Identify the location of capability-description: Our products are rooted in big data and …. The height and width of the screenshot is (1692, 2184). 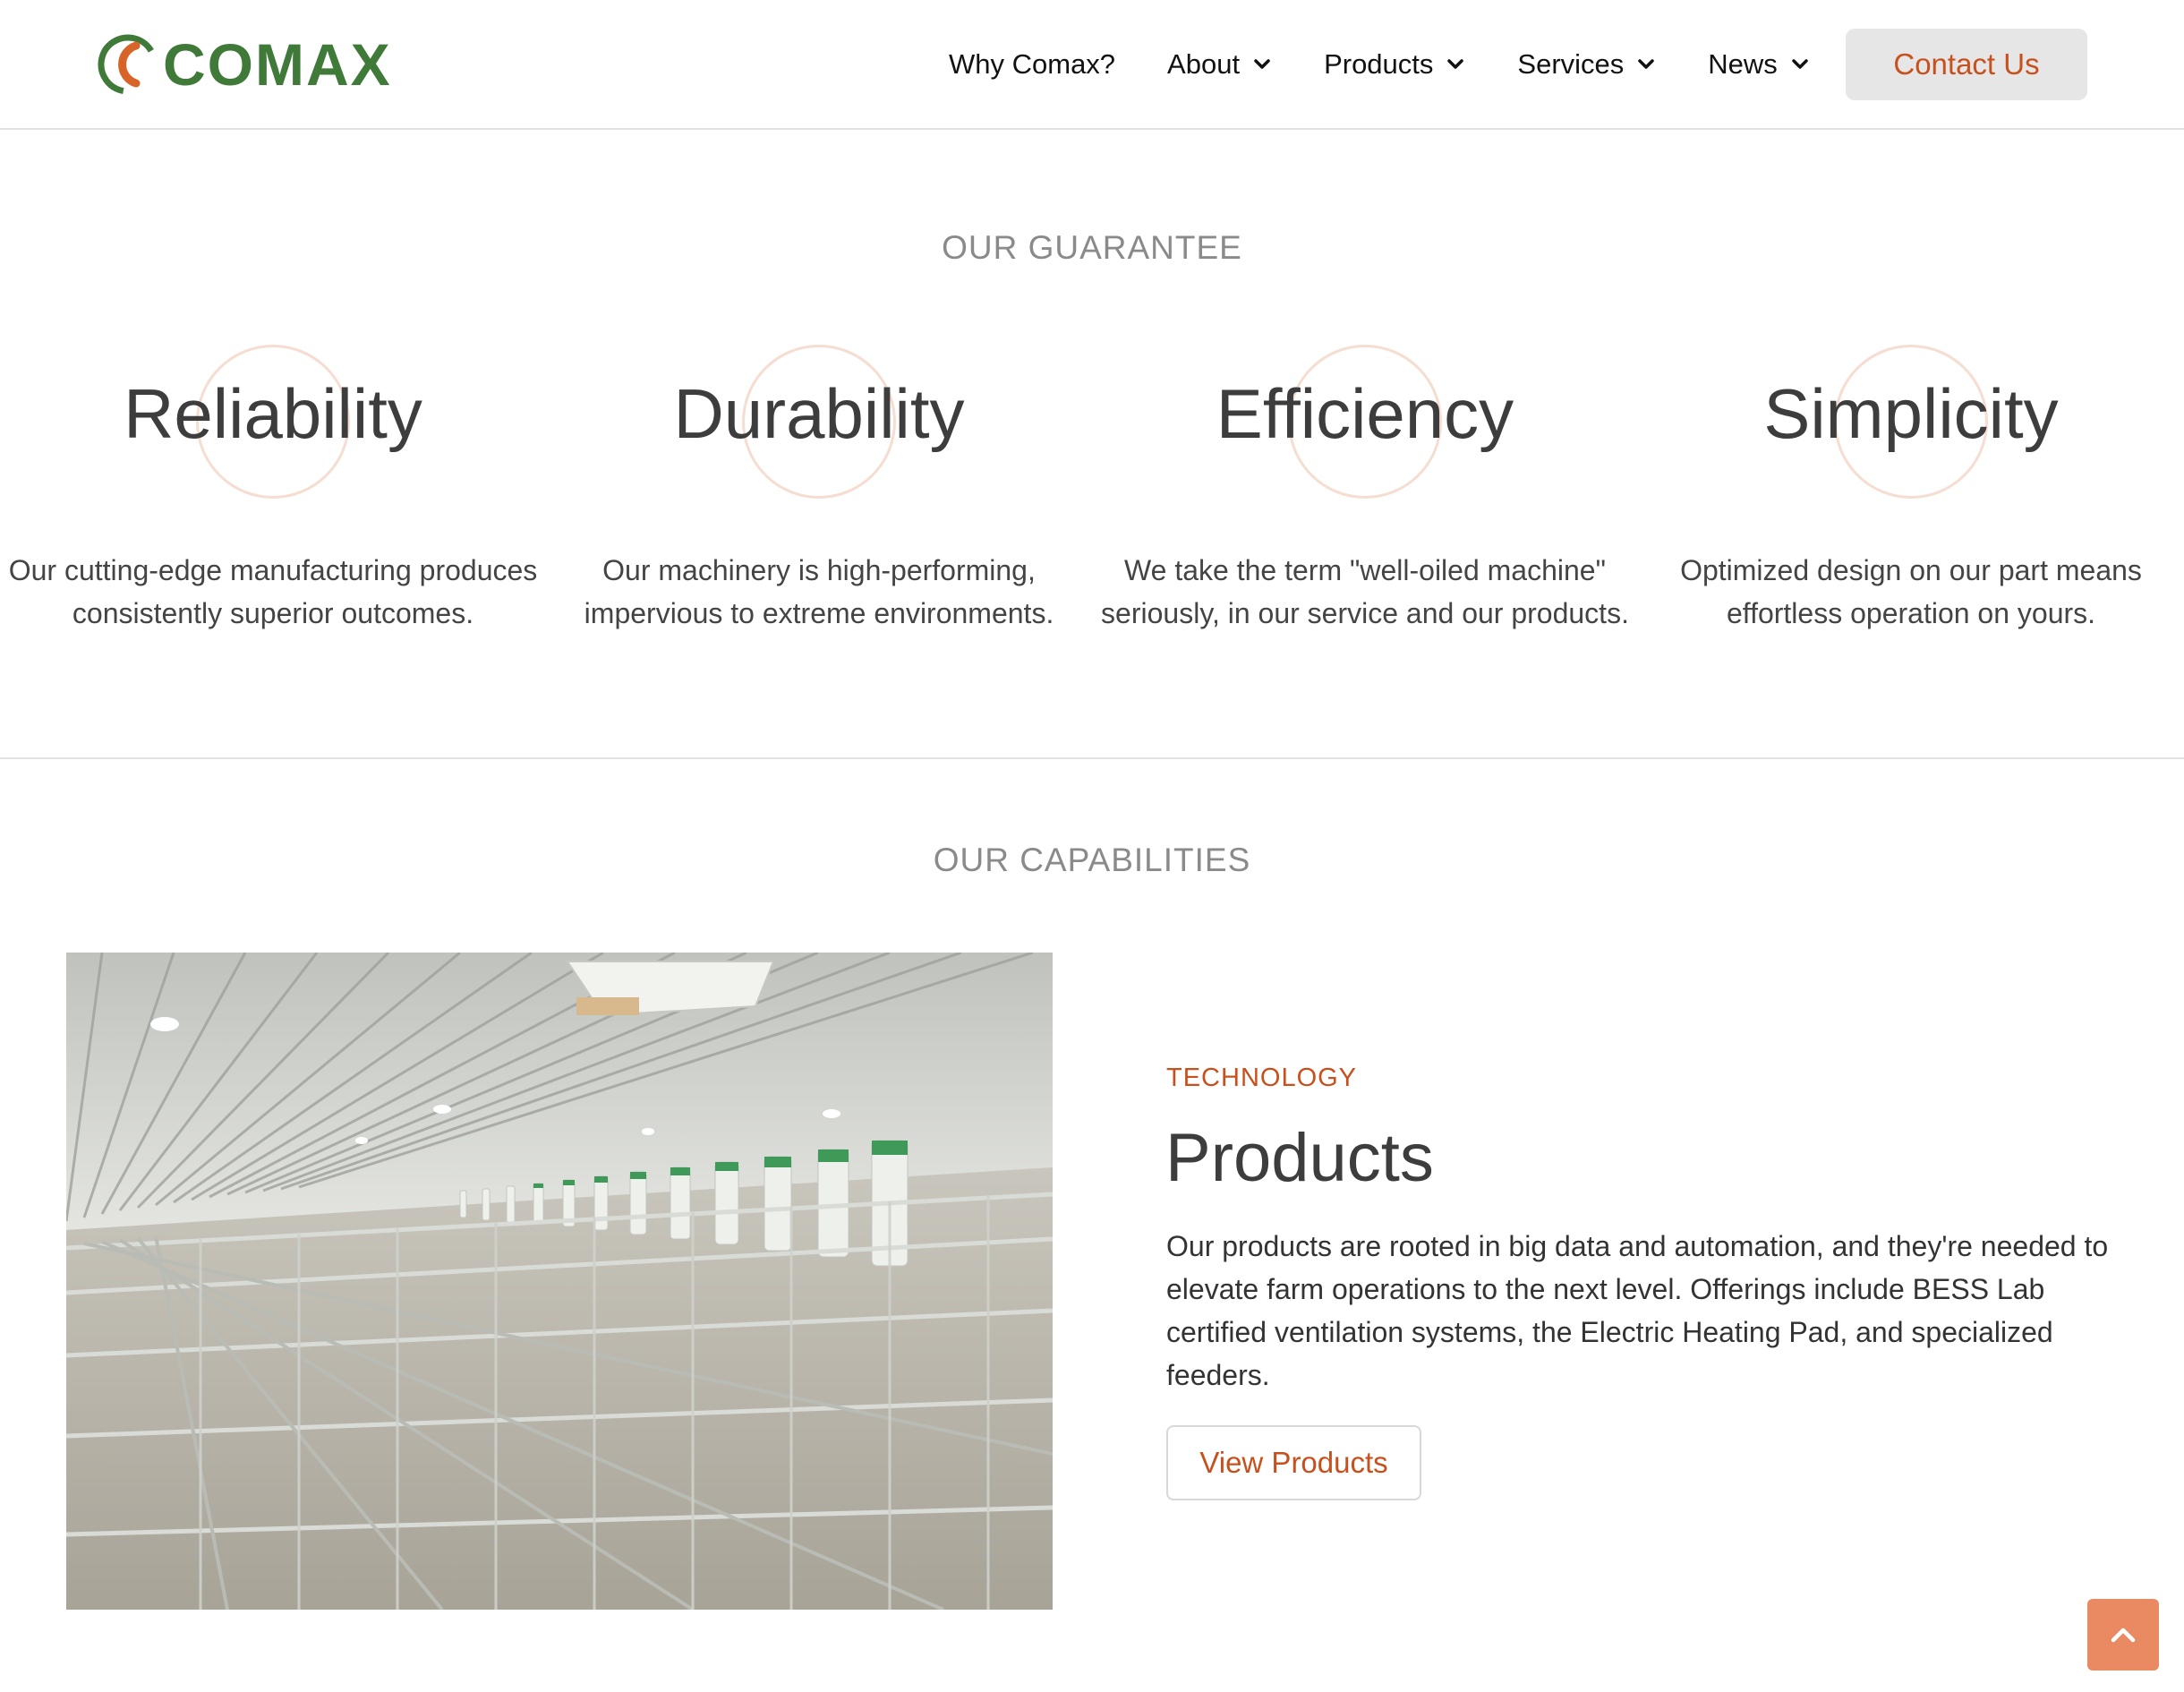
(1637, 1310).